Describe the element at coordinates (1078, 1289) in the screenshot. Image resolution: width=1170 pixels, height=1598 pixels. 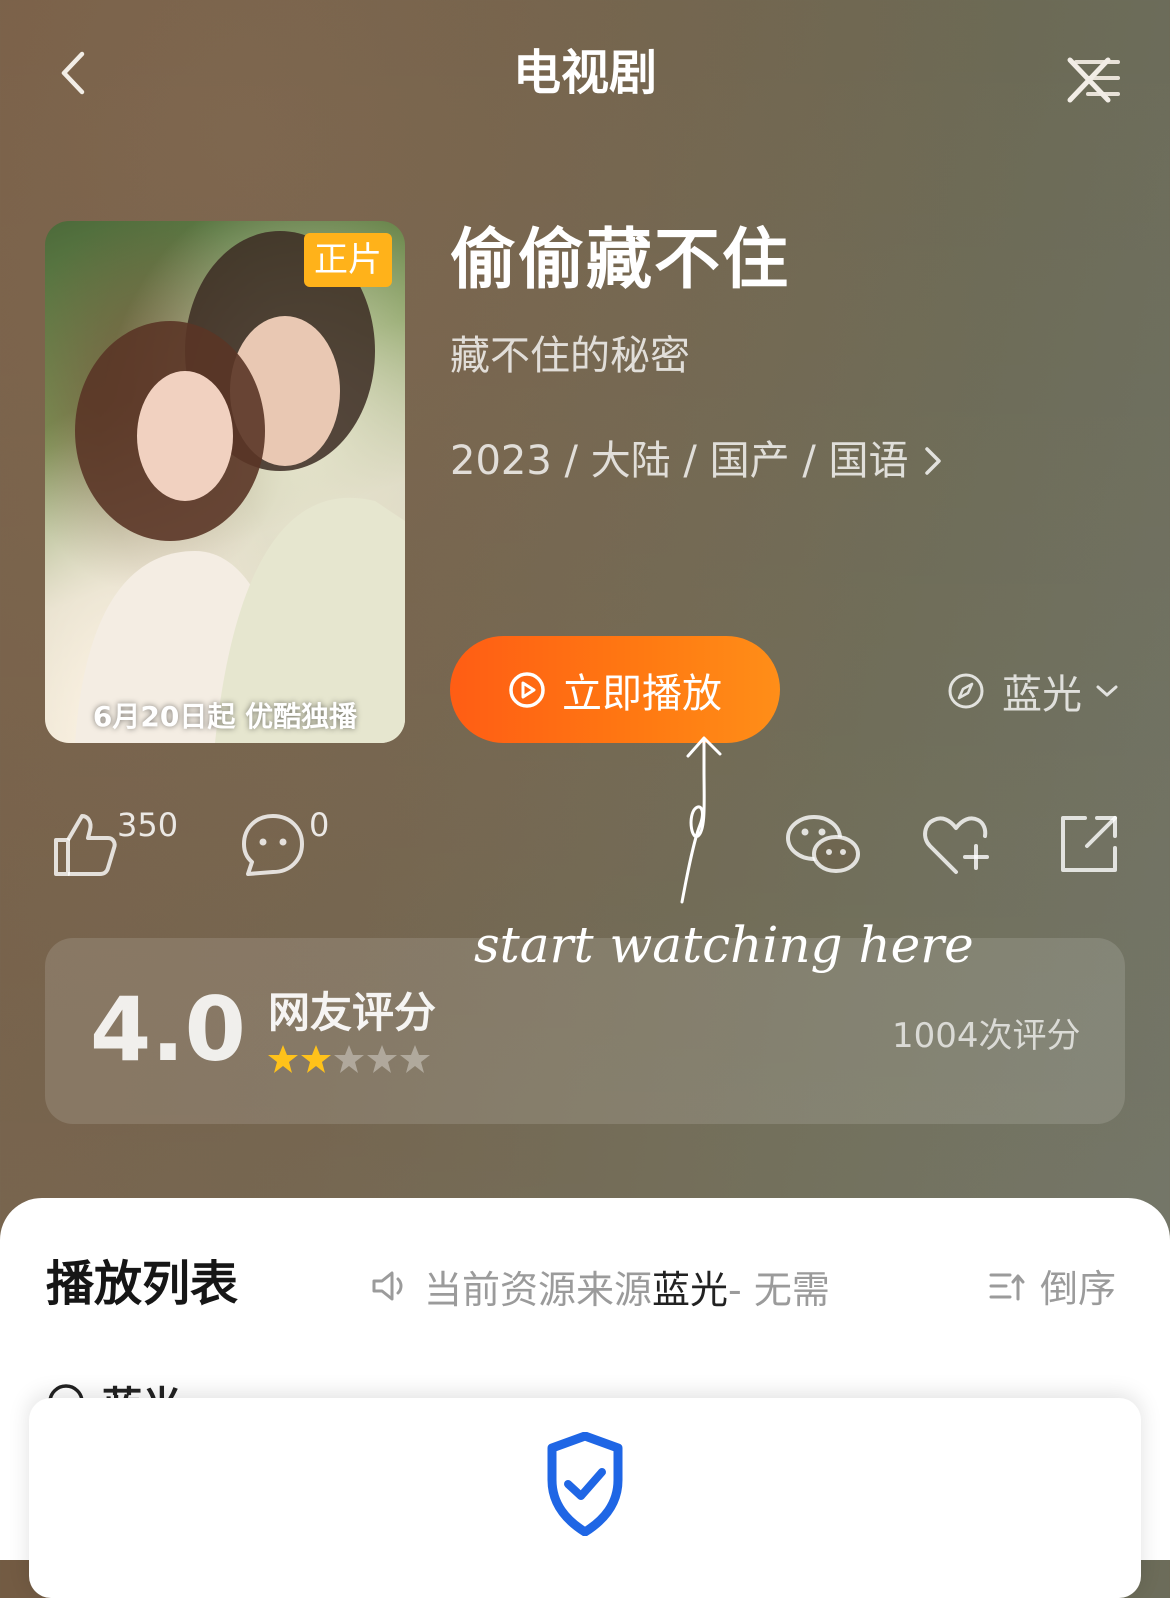
I see `sort-label: 倒序` at that location.